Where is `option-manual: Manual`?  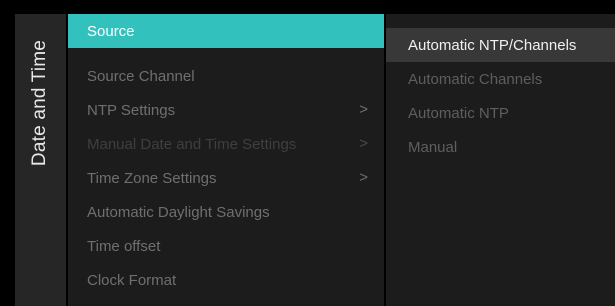 option-manual: Manual is located at coordinates (500, 147).